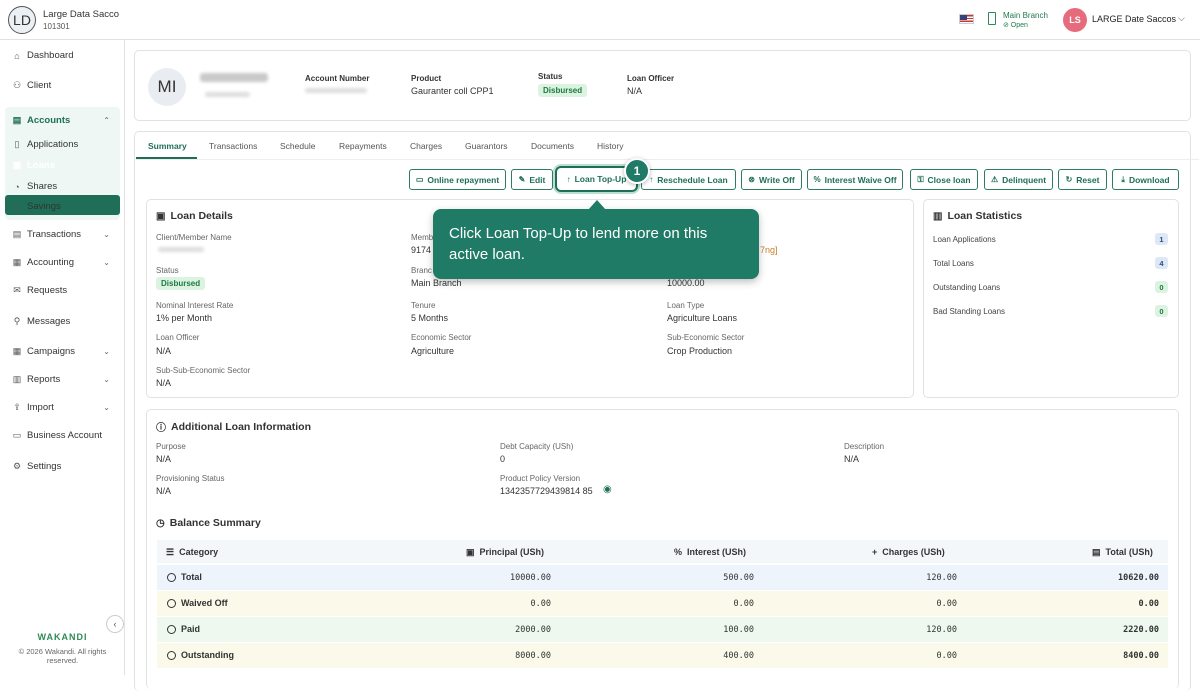  I want to click on row-charges: 120.00, so click(941, 630).